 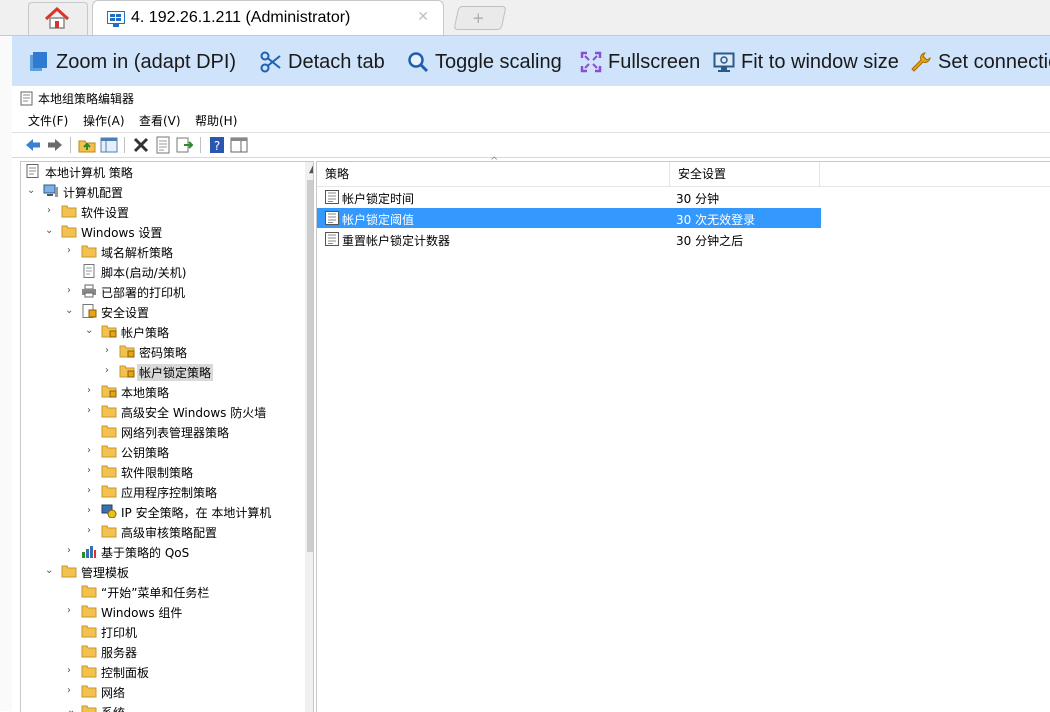 I want to click on security-icon, so click(x=89, y=311).